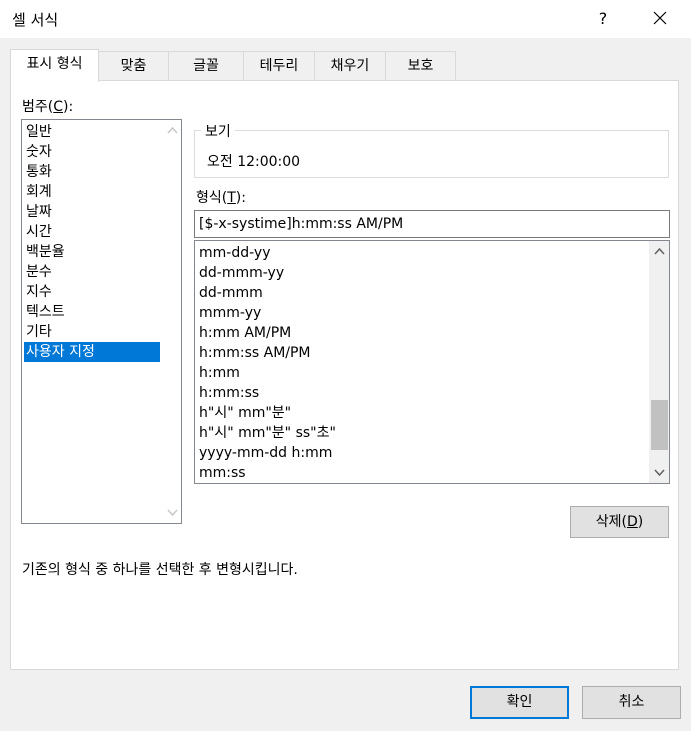 The height and width of the screenshot is (731, 691). I want to click on tab-alignment: 맞춤, so click(133, 65).